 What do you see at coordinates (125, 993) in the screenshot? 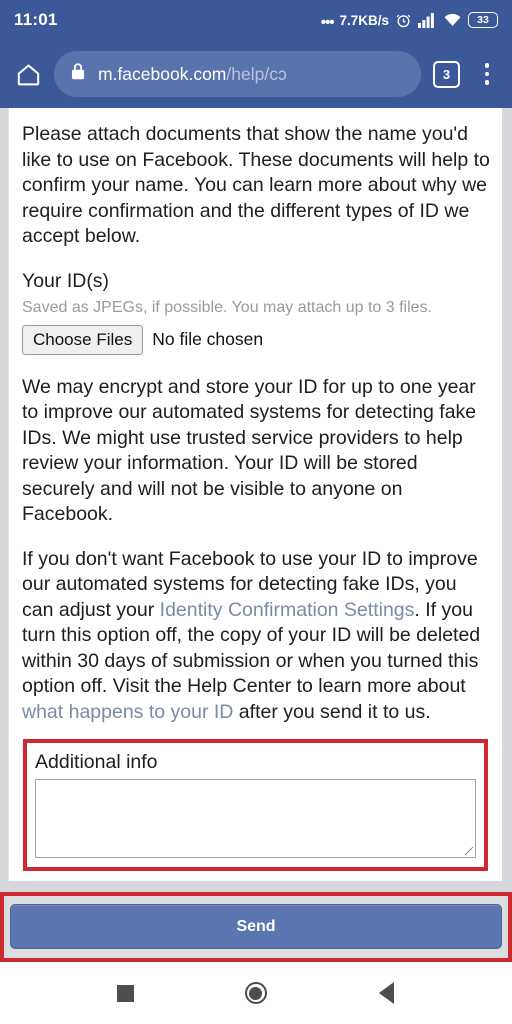
I see `square-recents-icon` at bounding box center [125, 993].